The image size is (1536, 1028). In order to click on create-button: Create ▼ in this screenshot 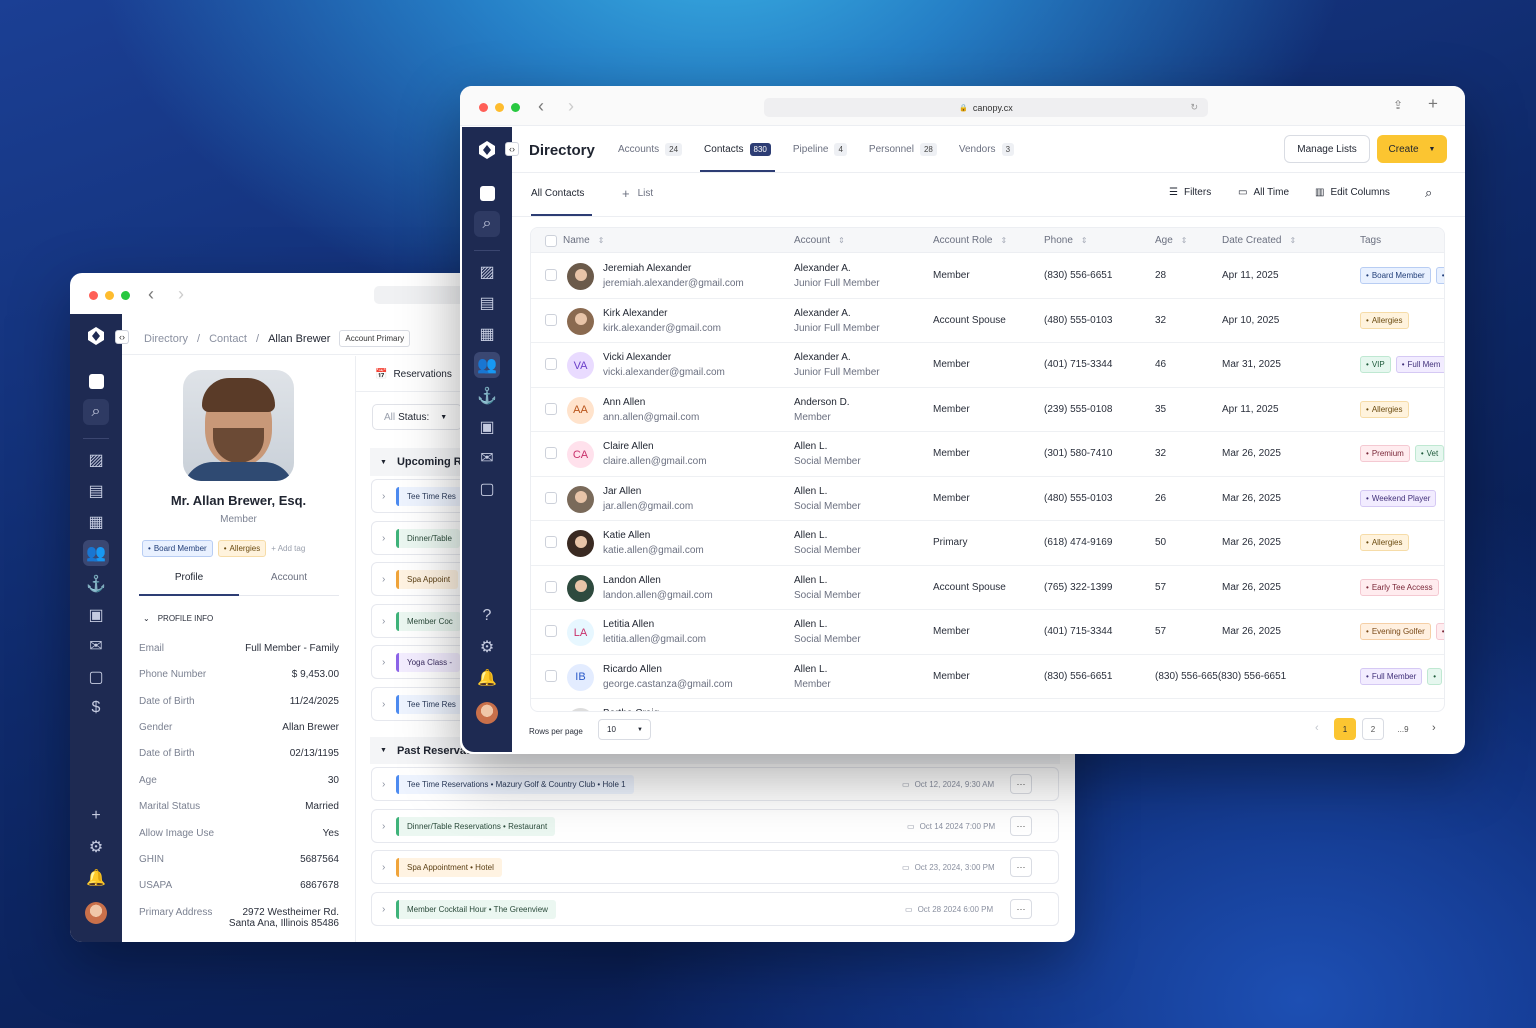, I will do `click(1412, 149)`.